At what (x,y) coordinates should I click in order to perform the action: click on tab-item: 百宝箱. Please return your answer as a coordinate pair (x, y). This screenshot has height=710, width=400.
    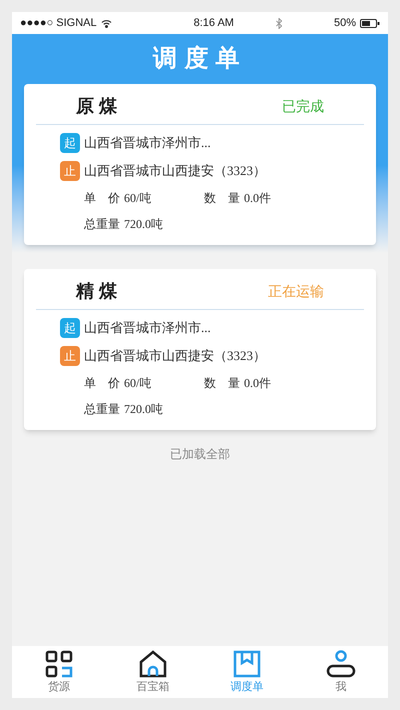
    Looking at the image, I should click on (153, 672).